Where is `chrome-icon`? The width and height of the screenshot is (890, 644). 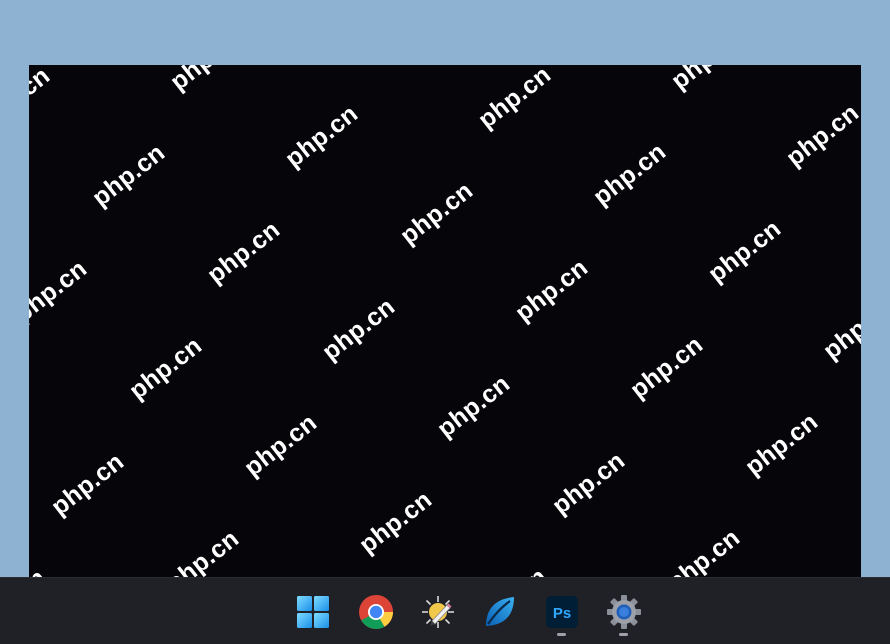
chrome-icon is located at coordinates (376, 612).